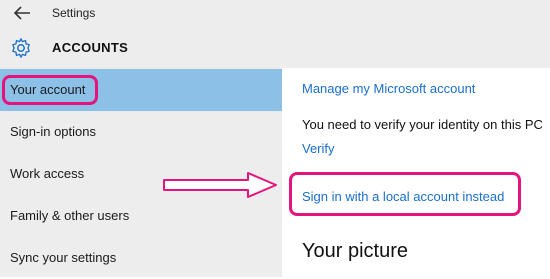 Image resolution: width=550 pixels, height=279 pixels. Describe the element at coordinates (47, 173) in the screenshot. I see `sidebar-item-label: Work access` at that location.